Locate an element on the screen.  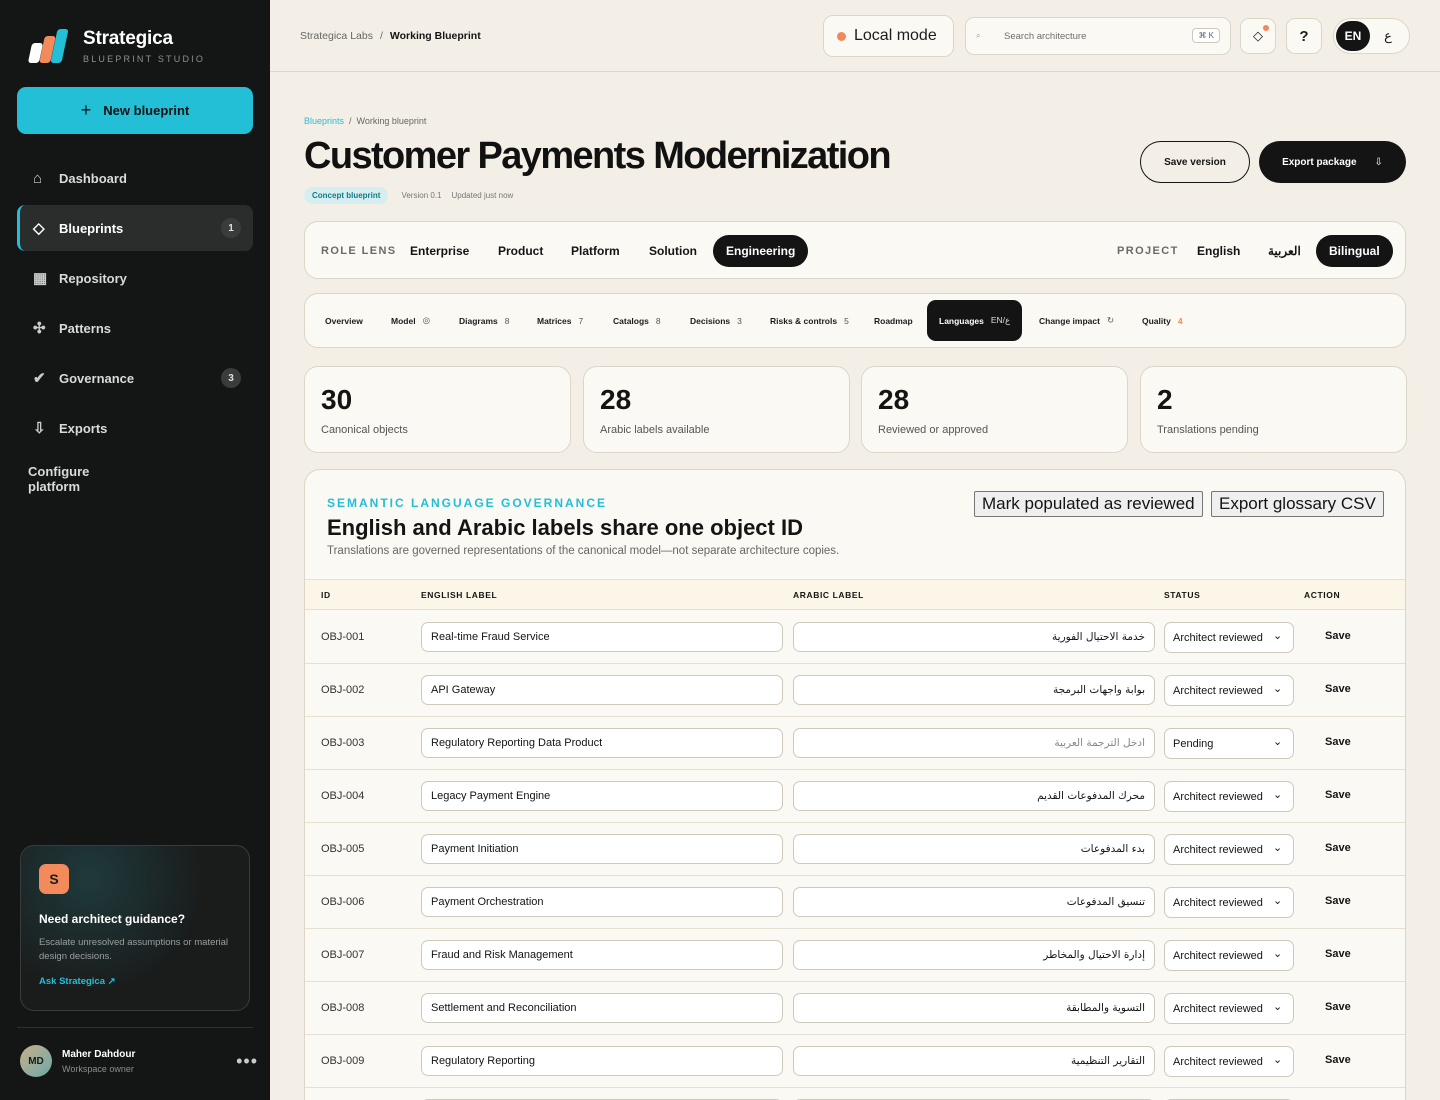
sidebar-item-label: Governance is located at coordinates (97, 378).